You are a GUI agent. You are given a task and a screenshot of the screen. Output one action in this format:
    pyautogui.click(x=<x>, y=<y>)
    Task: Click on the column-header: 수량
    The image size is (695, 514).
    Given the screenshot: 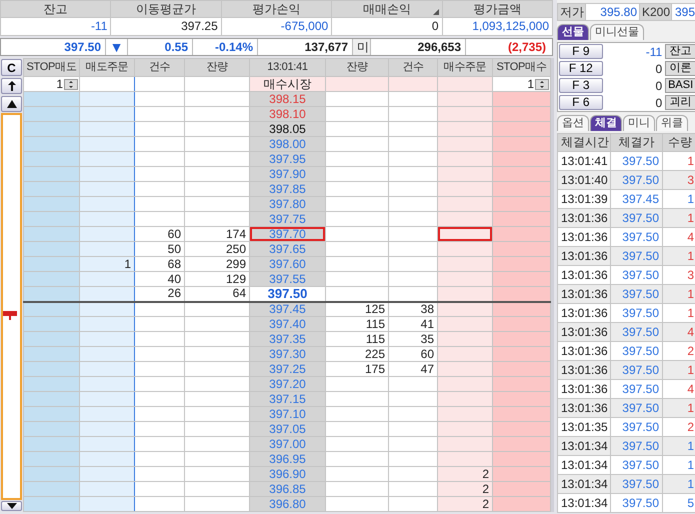 What is the action you would take?
    pyautogui.click(x=678, y=143)
    